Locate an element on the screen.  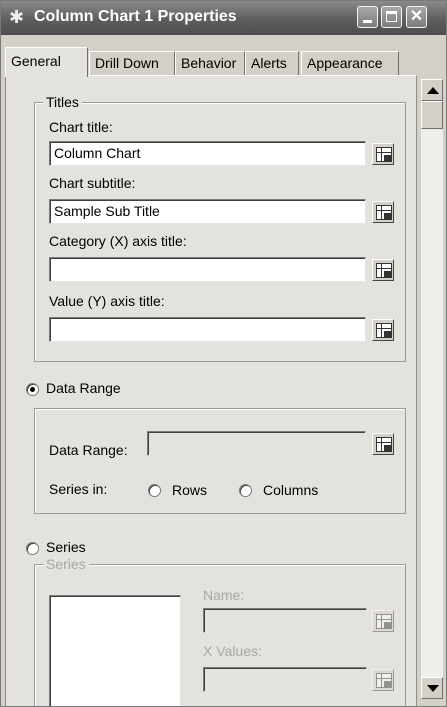
value-axis-title-label: Value (Y) axis title: is located at coordinates (107, 301).